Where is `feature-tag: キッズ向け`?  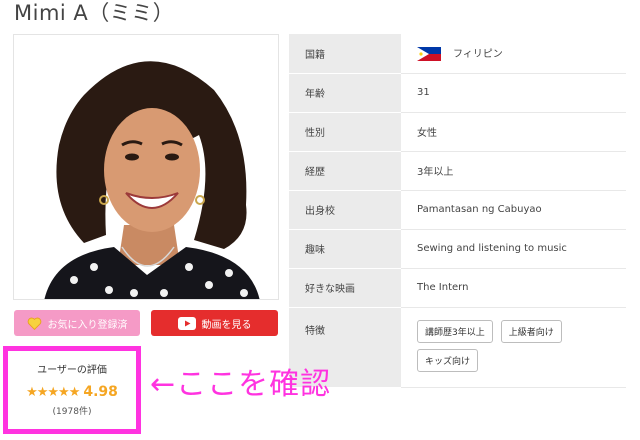 feature-tag: キッズ向け is located at coordinates (448, 360).